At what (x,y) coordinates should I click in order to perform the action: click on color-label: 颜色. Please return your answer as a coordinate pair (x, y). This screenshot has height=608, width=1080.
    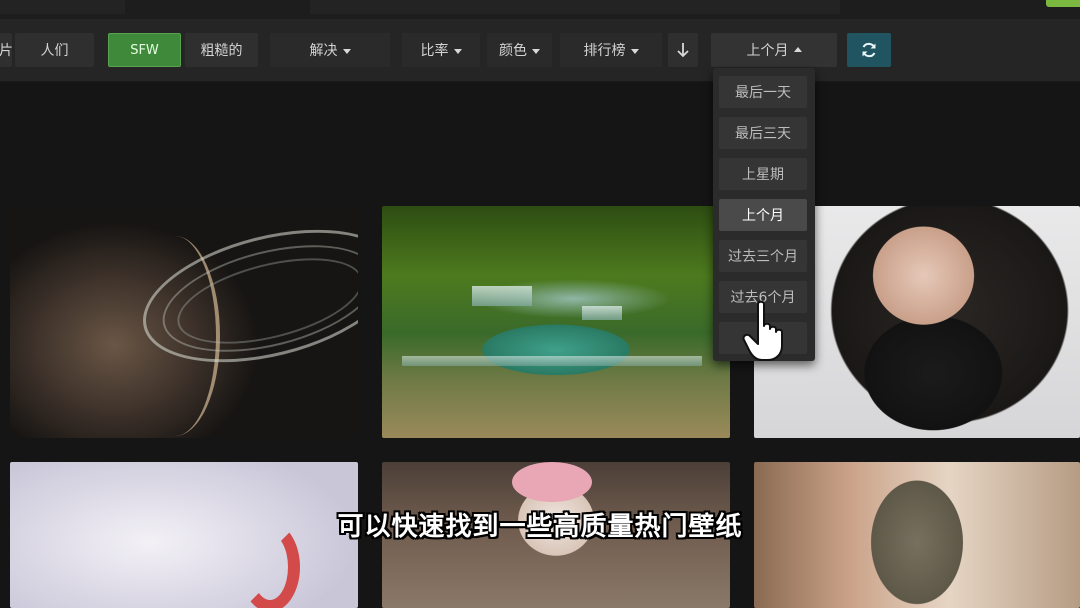
    Looking at the image, I should click on (513, 51).